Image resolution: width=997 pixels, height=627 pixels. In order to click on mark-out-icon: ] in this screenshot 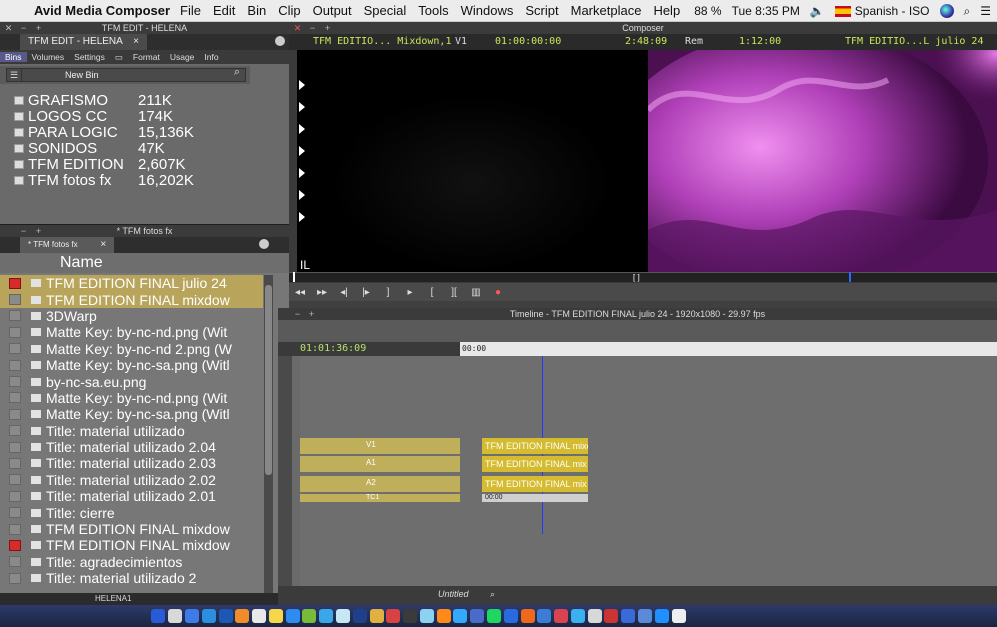, I will do `click(388, 292)`.